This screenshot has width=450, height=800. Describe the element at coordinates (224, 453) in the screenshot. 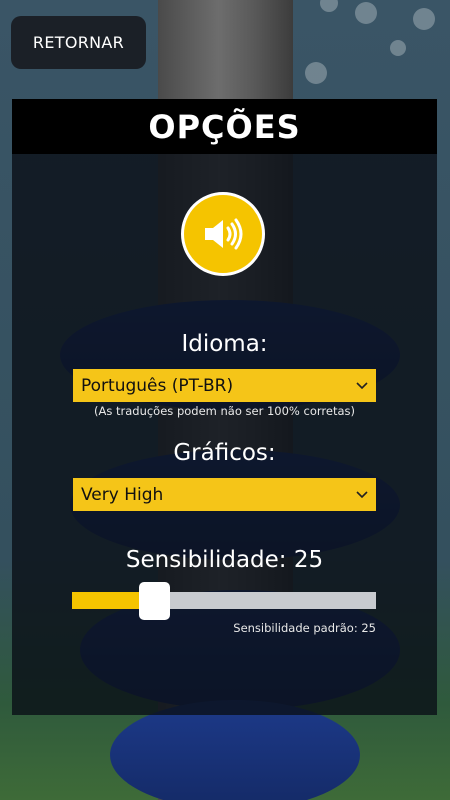

I see `graphics-label: Gráficos:` at that location.